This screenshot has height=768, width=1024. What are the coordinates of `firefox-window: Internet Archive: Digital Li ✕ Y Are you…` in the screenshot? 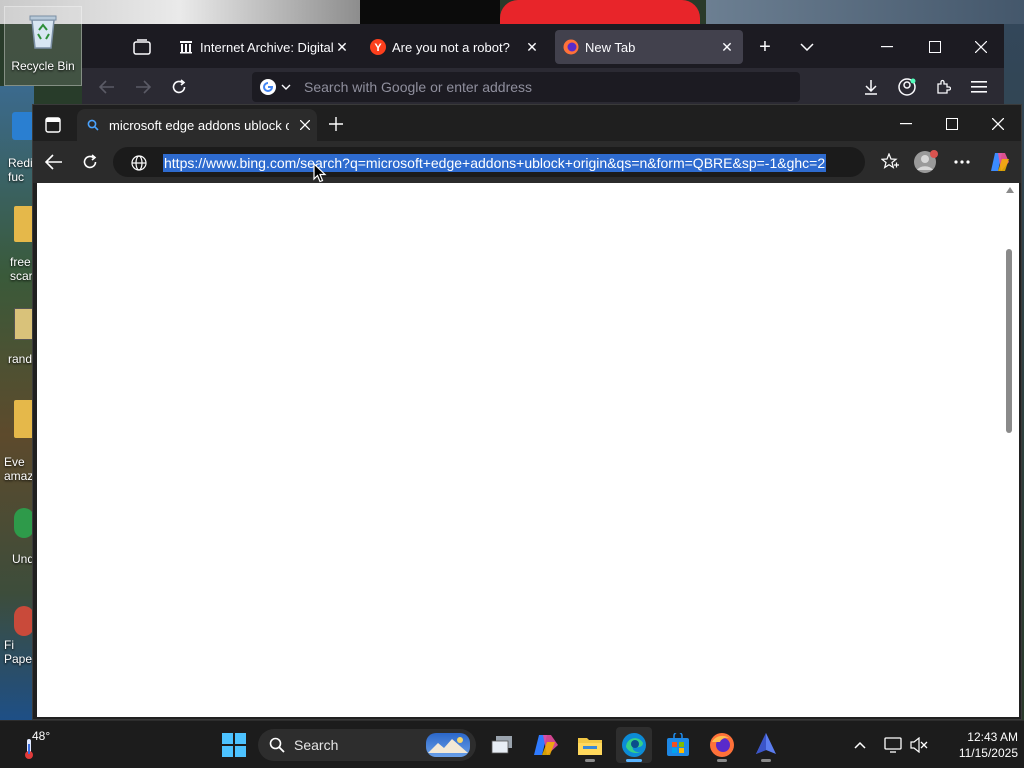 It's located at (543, 65).